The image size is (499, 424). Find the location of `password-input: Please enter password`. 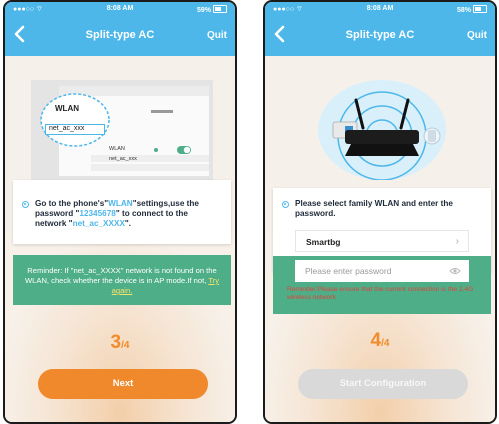

password-input: Please enter password is located at coordinates (382, 271).